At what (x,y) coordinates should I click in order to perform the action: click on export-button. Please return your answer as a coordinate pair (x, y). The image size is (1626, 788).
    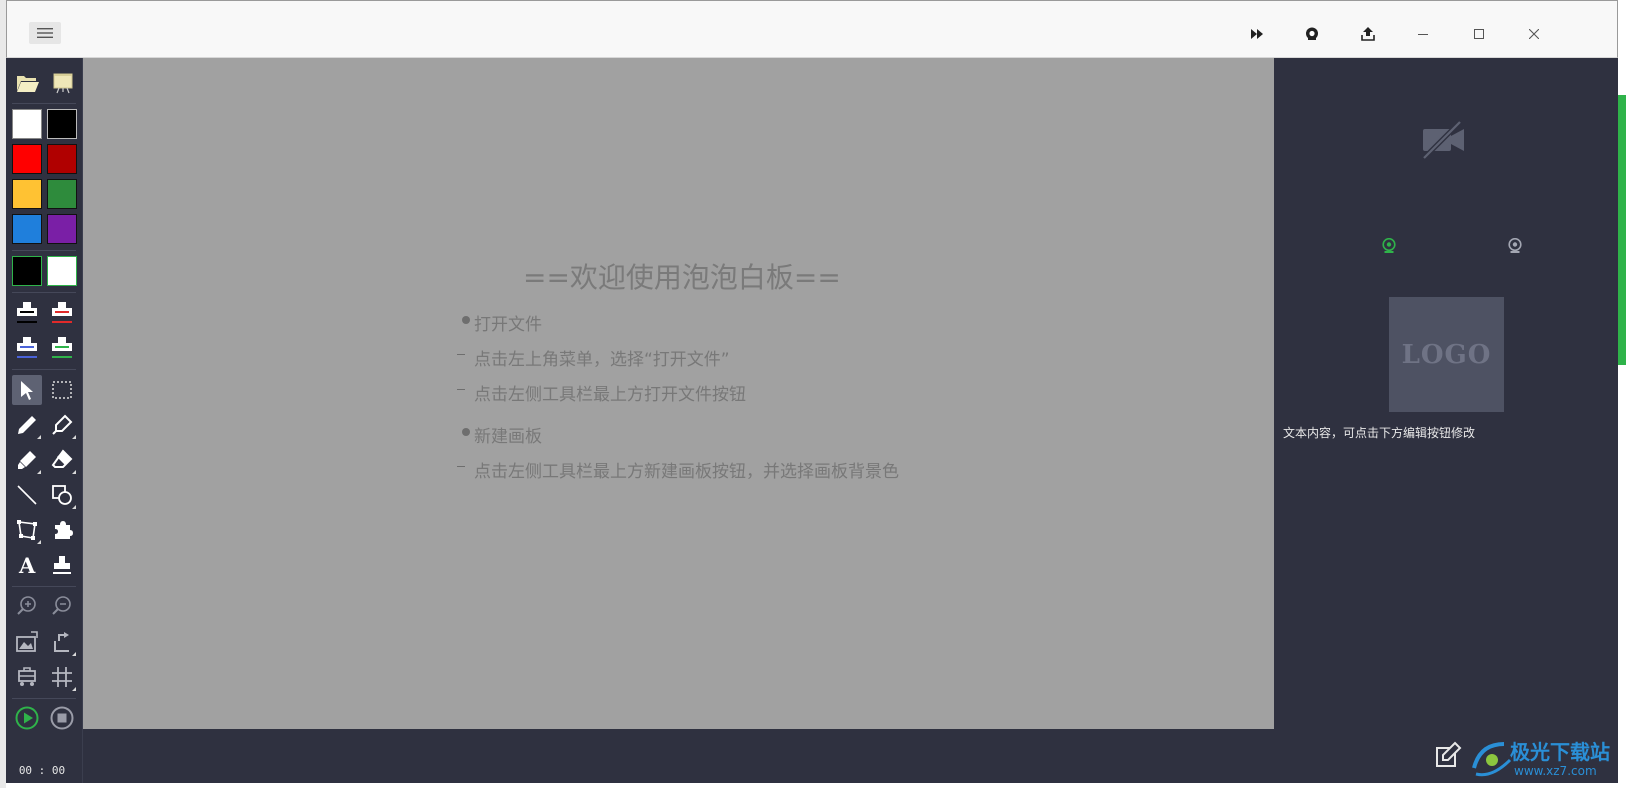
    Looking at the image, I should click on (62, 642).